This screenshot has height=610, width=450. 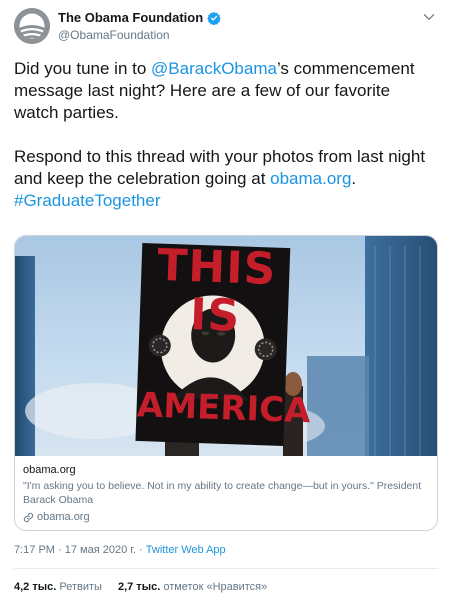 I want to click on text-segment: ., so click(x=354, y=178).